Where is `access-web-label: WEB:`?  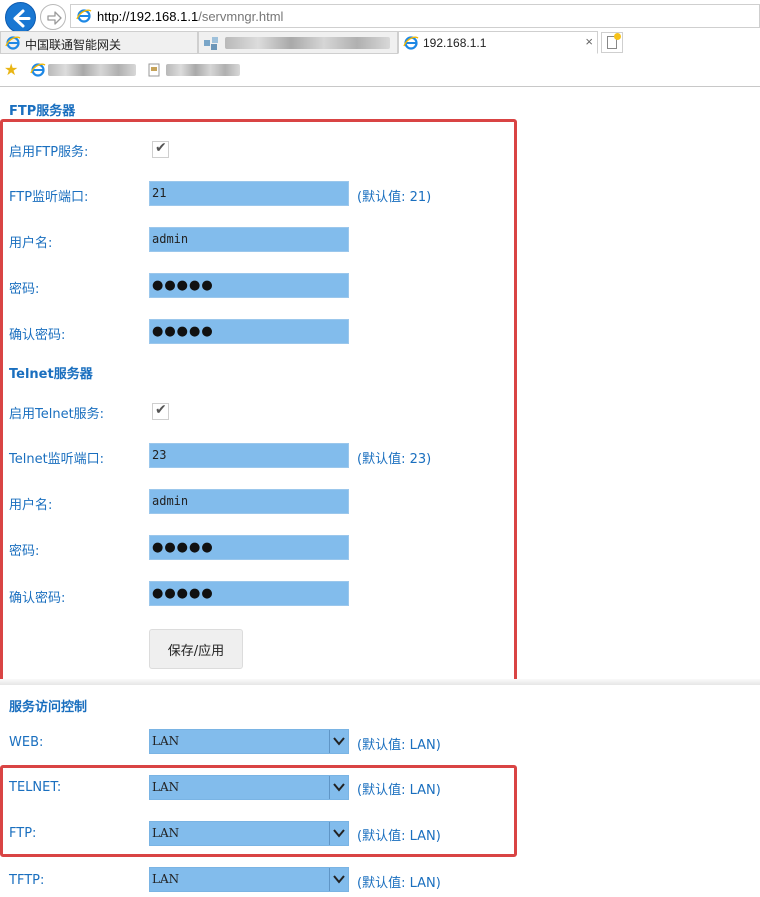
access-web-label: WEB: is located at coordinates (26, 742).